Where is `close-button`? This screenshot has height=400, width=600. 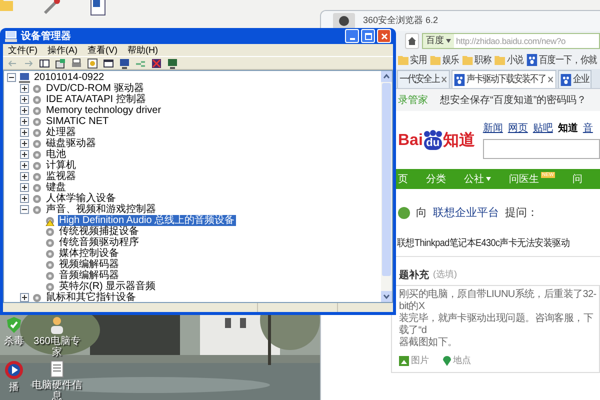
close-button is located at coordinates (384, 36).